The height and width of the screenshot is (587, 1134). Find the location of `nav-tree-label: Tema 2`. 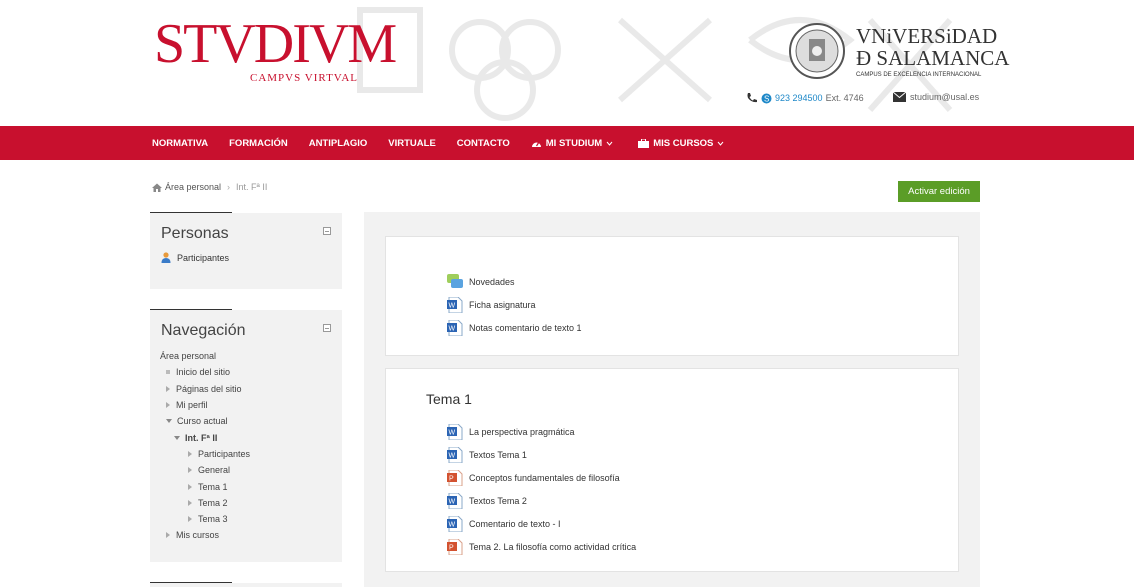

nav-tree-label: Tema 2 is located at coordinates (213, 502).